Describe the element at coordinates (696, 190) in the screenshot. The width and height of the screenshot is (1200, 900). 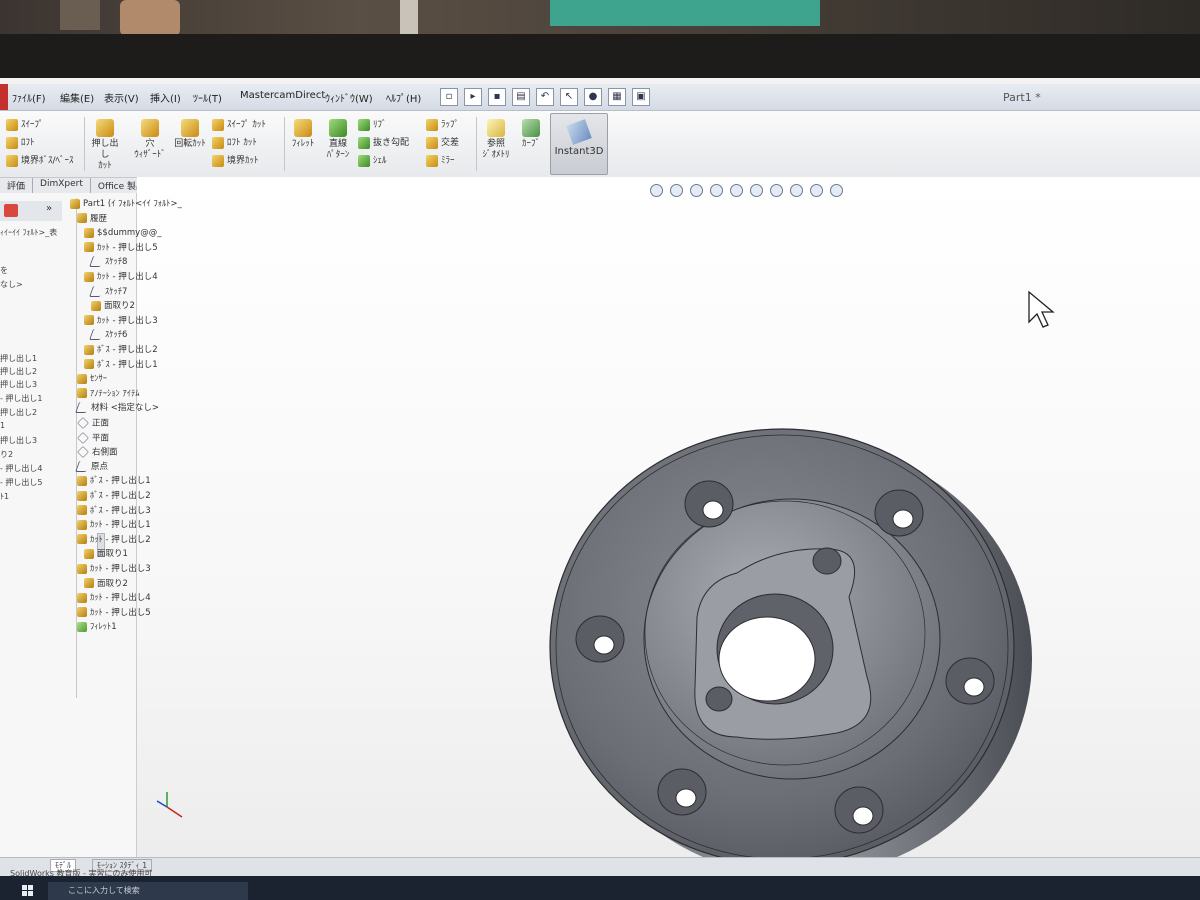
I see `previous-view-icon` at that location.